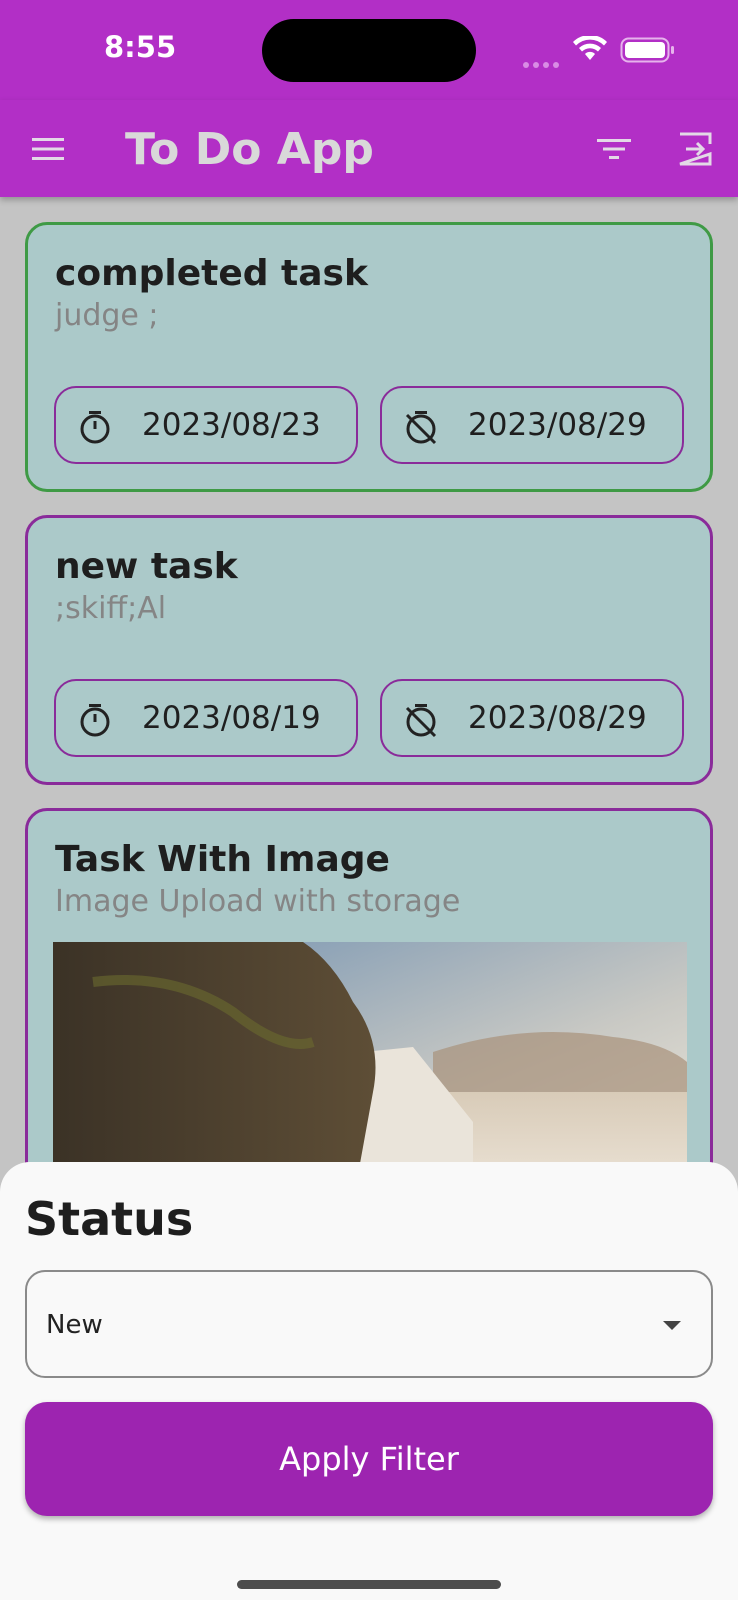 This screenshot has width=738, height=1600. Describe the element at coordinates (74, 1325) in the screenshot. I see `status-selected-value: New` at that location.